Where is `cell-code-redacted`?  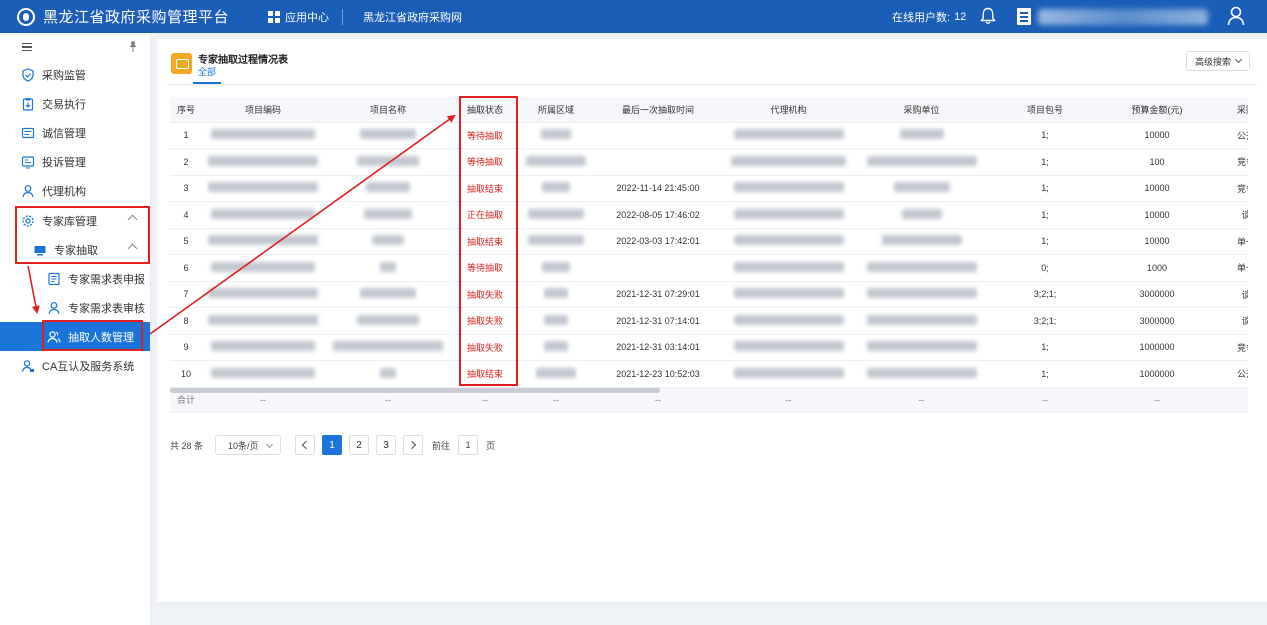
cell-code-redacted is located at coordinates (263, 294).